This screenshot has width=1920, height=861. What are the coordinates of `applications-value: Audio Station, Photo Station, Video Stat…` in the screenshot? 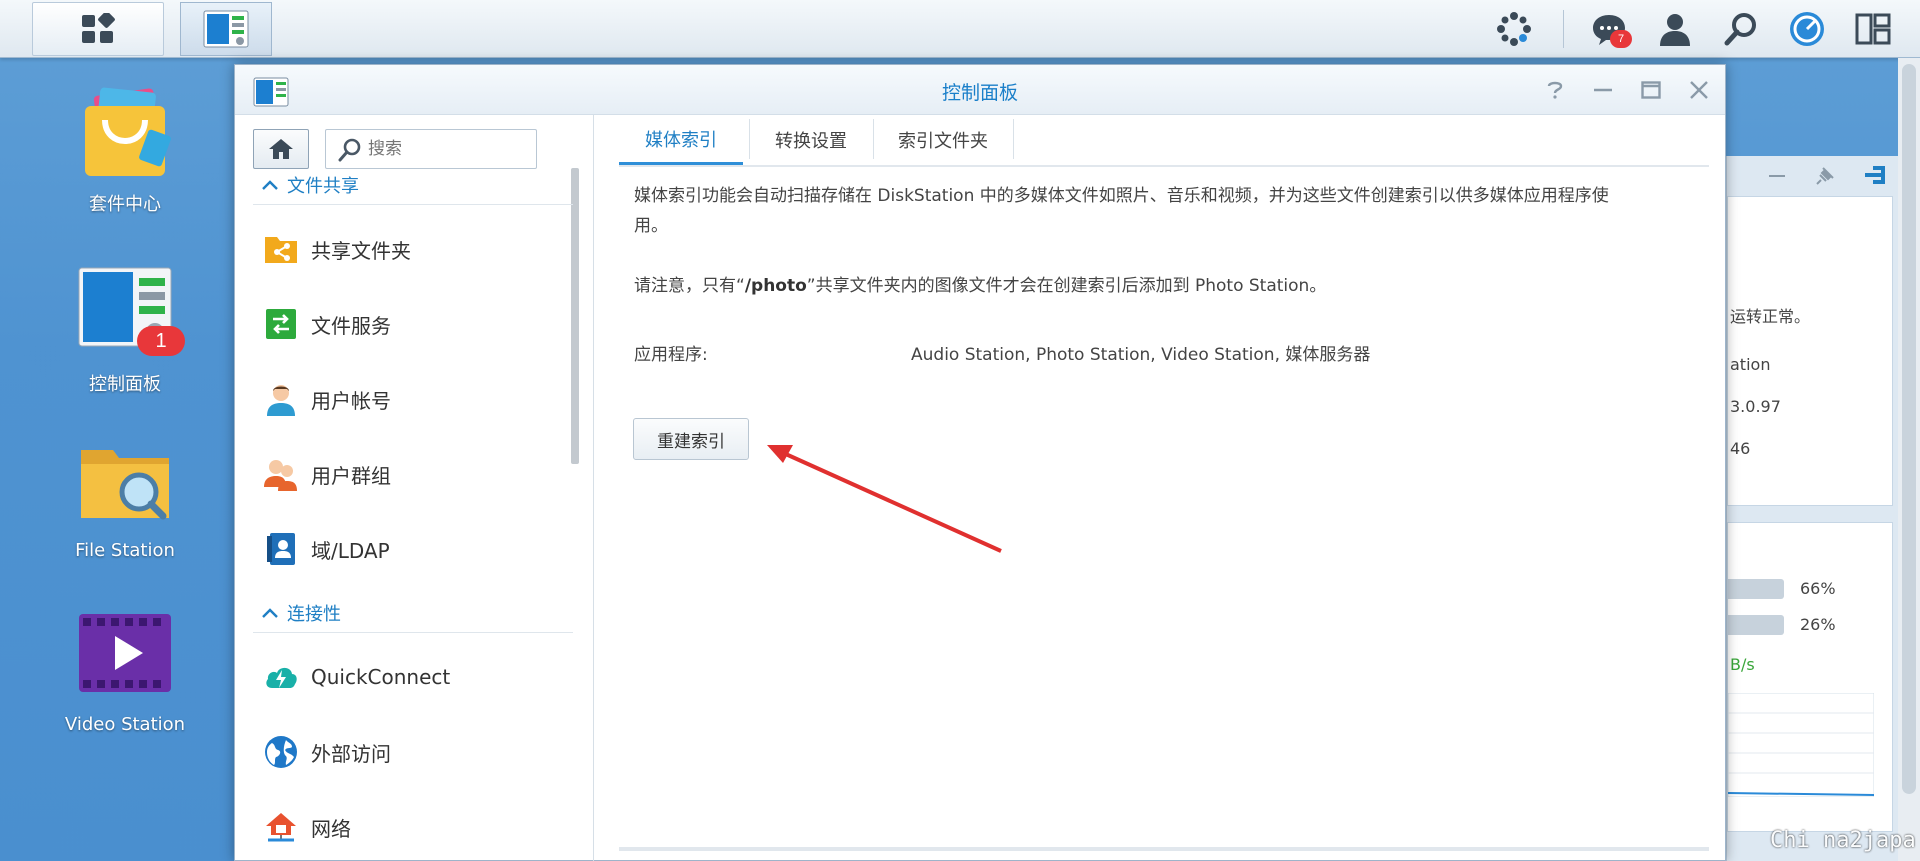 It's located at (1141, 355).